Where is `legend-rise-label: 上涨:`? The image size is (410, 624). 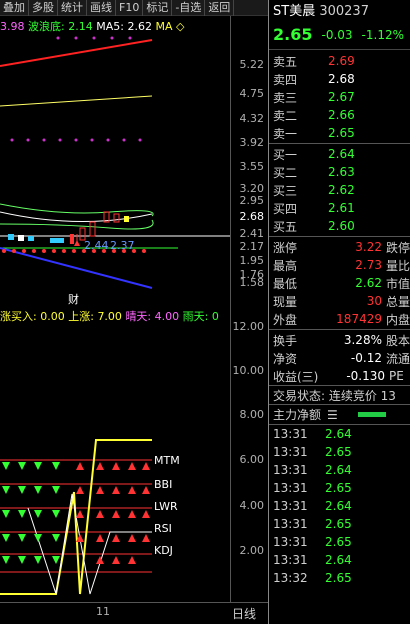 legend-rise-label: 上涨: is located at coordinates (81, 316).